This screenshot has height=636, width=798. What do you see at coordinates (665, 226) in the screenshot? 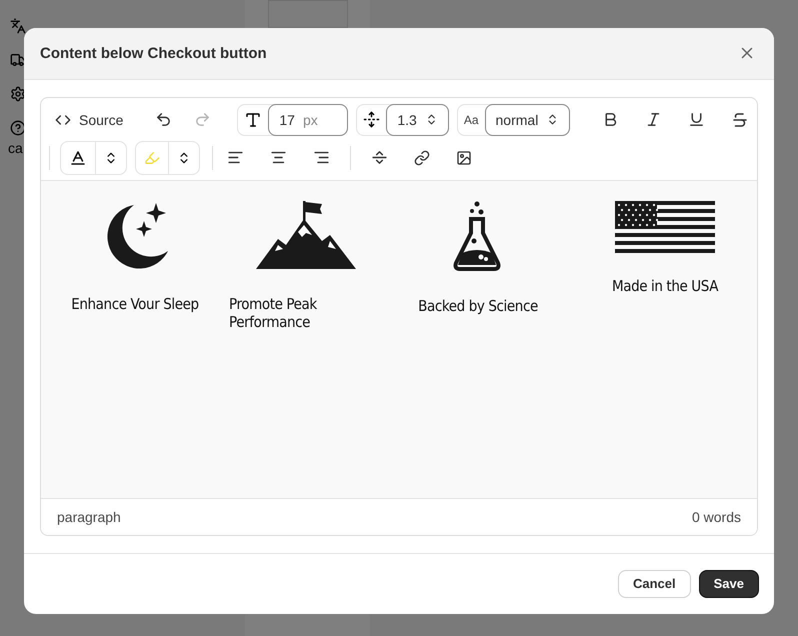
I see `flag-icon` at bounding box center [665, 226].